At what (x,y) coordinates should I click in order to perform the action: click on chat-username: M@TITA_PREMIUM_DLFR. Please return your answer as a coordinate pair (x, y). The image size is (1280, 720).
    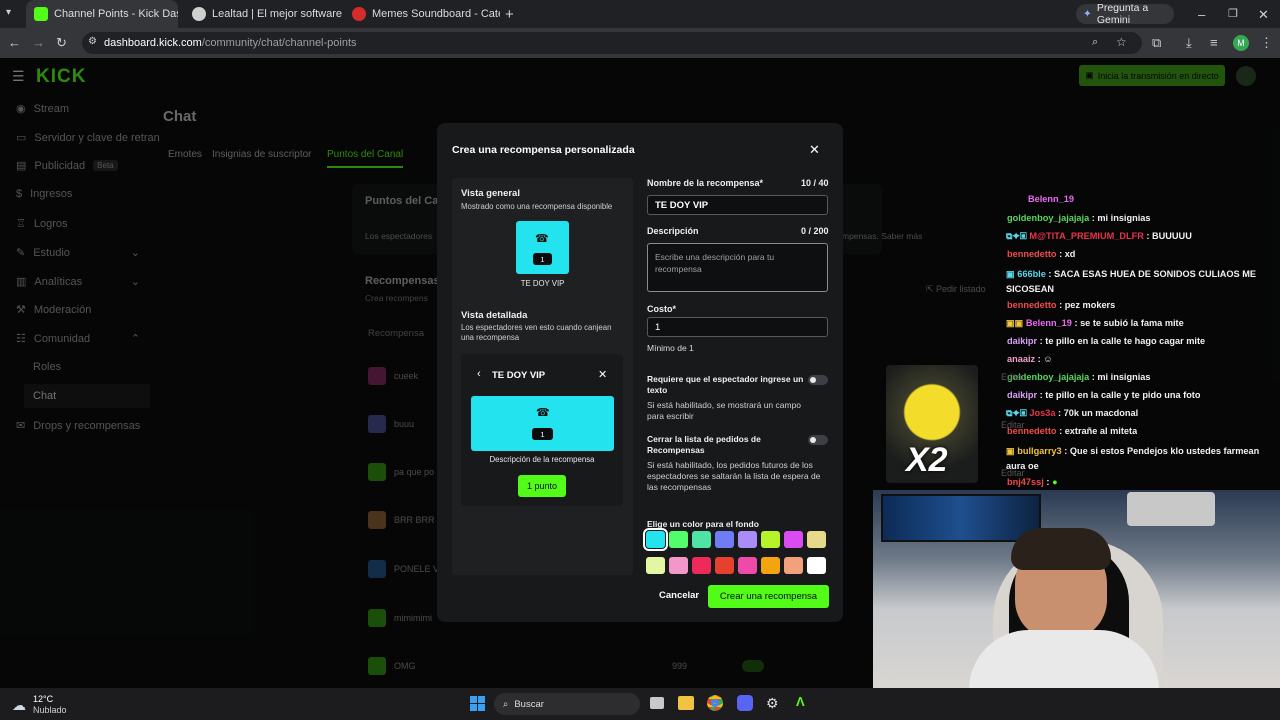
    Looking at the image, I should click on (1086, 236).